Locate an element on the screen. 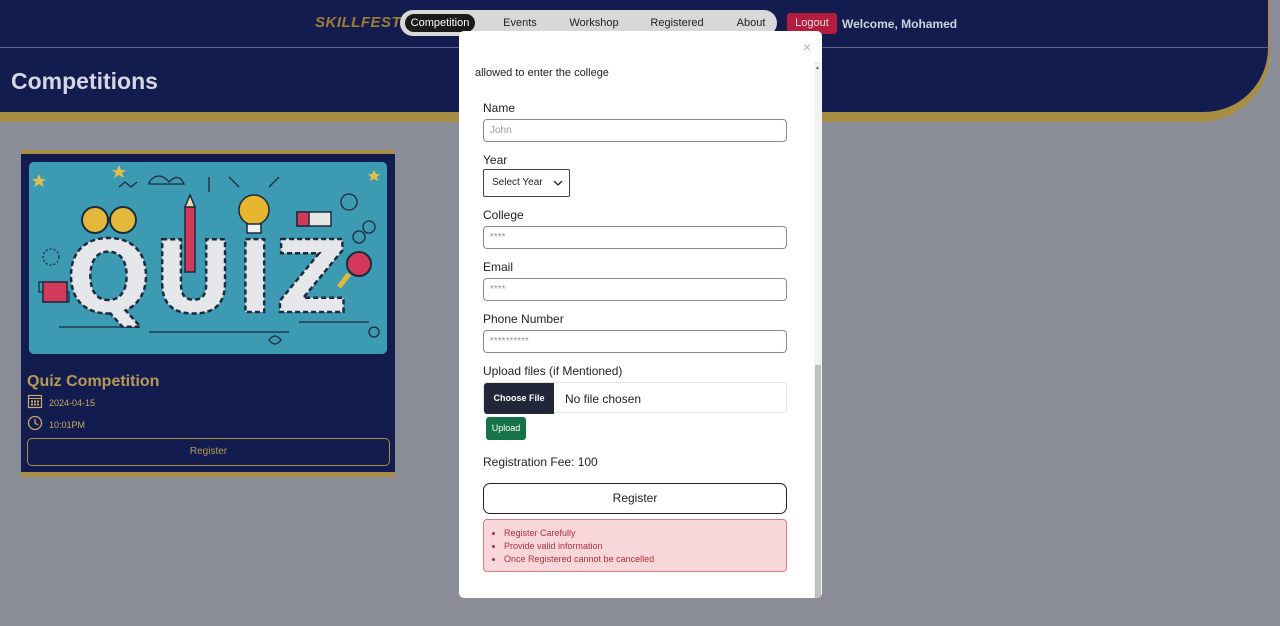 Image resolution: width=1280 pixels, height=626 pixels. card-time: 10:01PM is located at coordinates (67, 425).